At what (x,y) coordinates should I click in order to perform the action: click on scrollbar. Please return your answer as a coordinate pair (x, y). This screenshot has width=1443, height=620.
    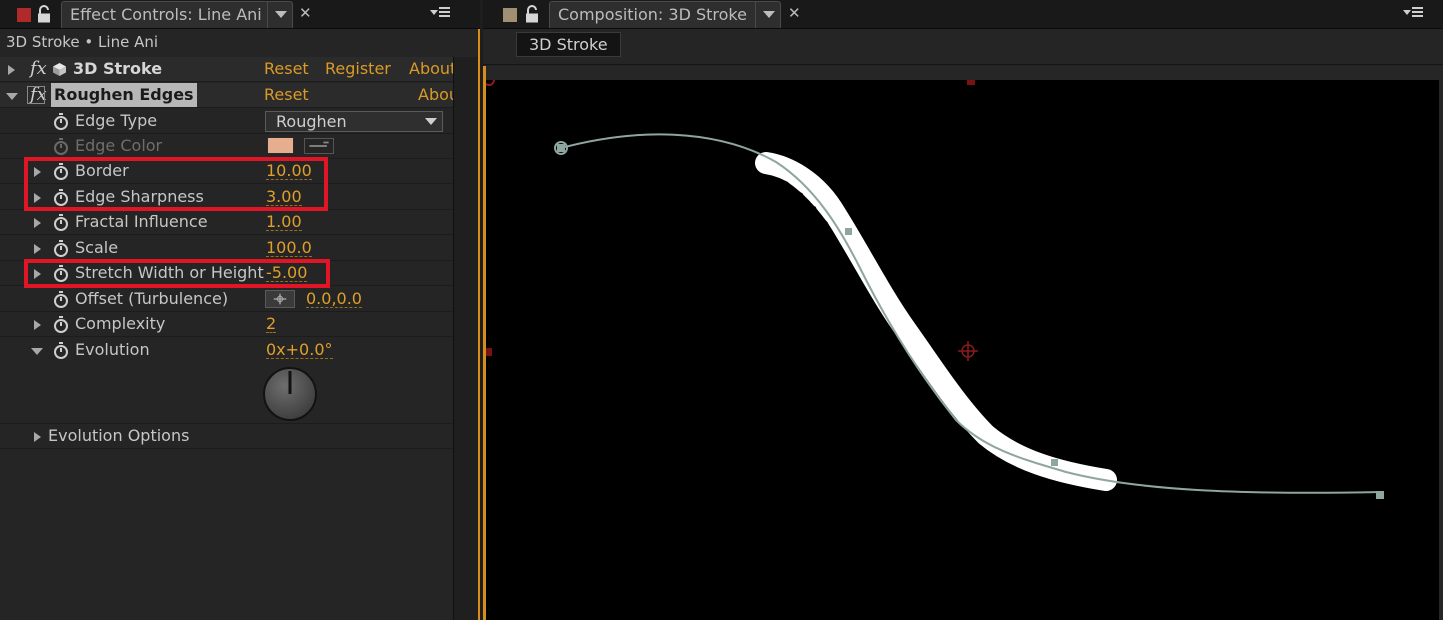
    Looking at the image, I should click on (466, 338).